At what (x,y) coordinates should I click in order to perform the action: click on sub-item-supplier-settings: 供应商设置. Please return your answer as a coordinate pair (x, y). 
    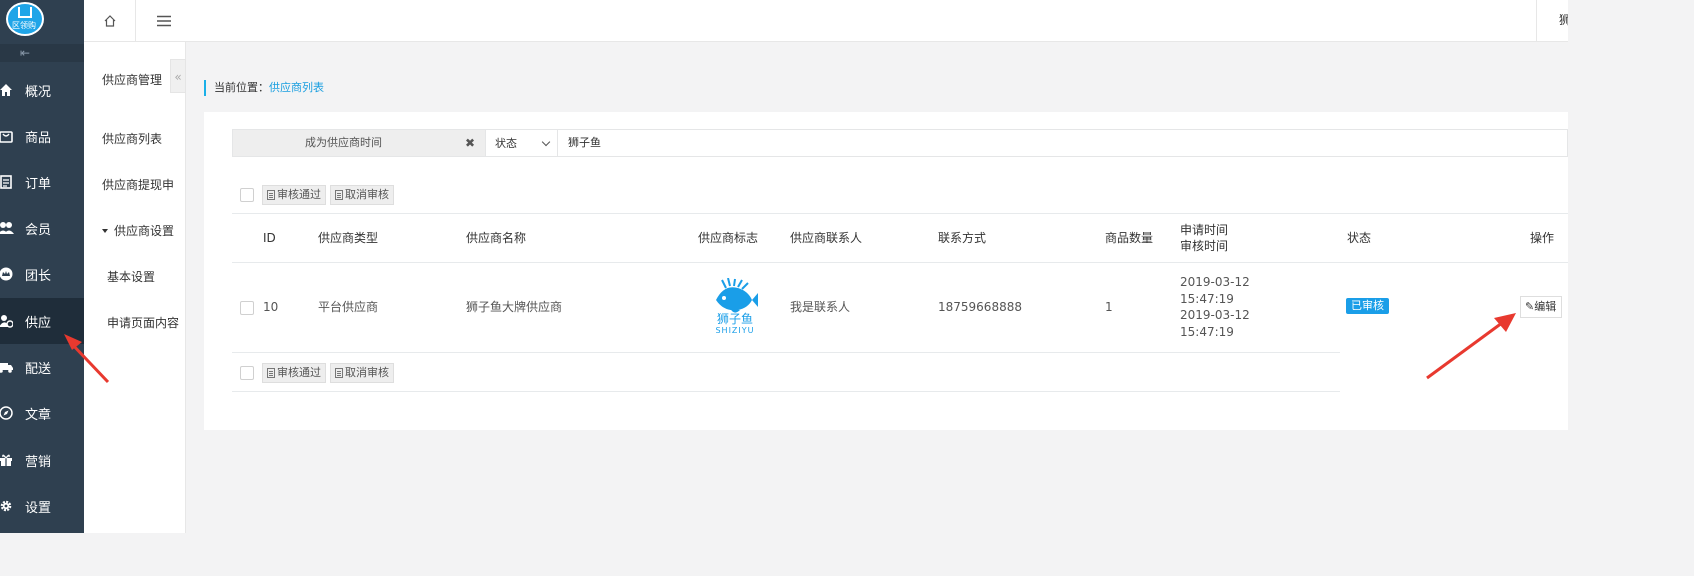
    Looking at the image, I should click on (138, 230).